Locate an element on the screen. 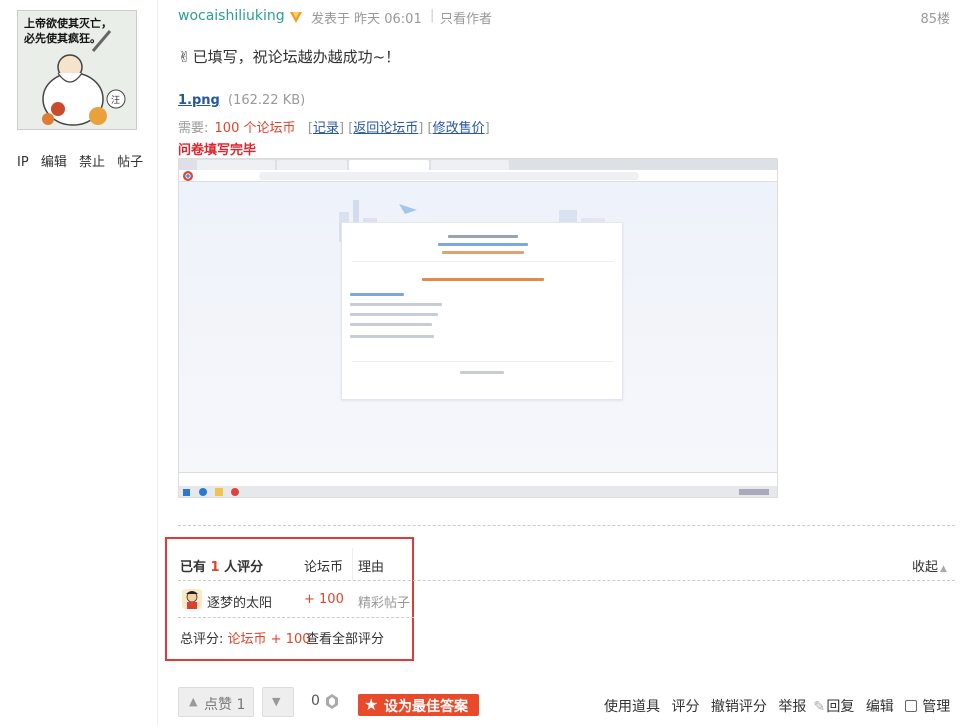 This screenshot has height=725, width=969. manage-label: 管理 is located at coordinates (936, 707).